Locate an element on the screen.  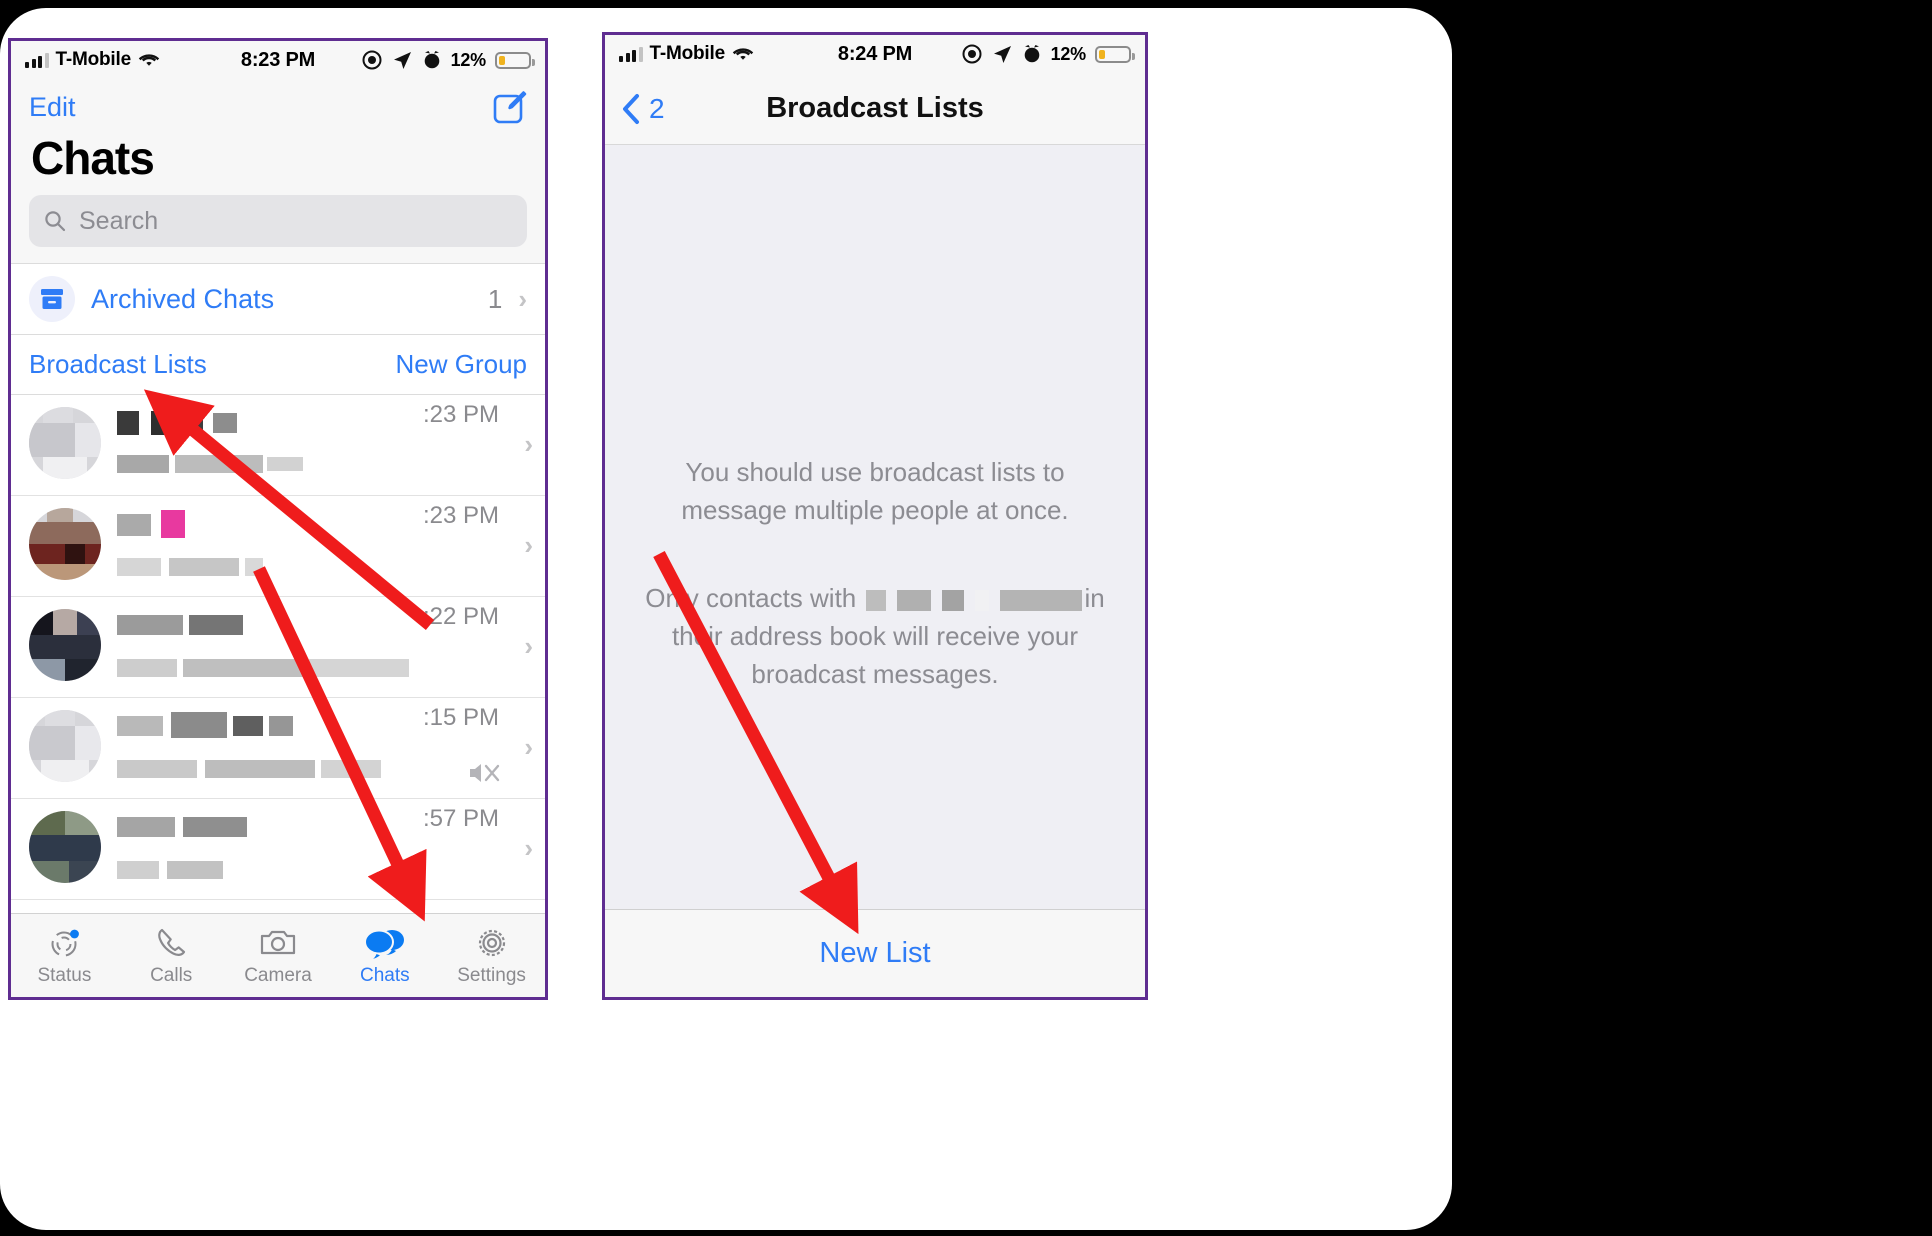
chevron-left-icon is located at coordinates (631, 108).